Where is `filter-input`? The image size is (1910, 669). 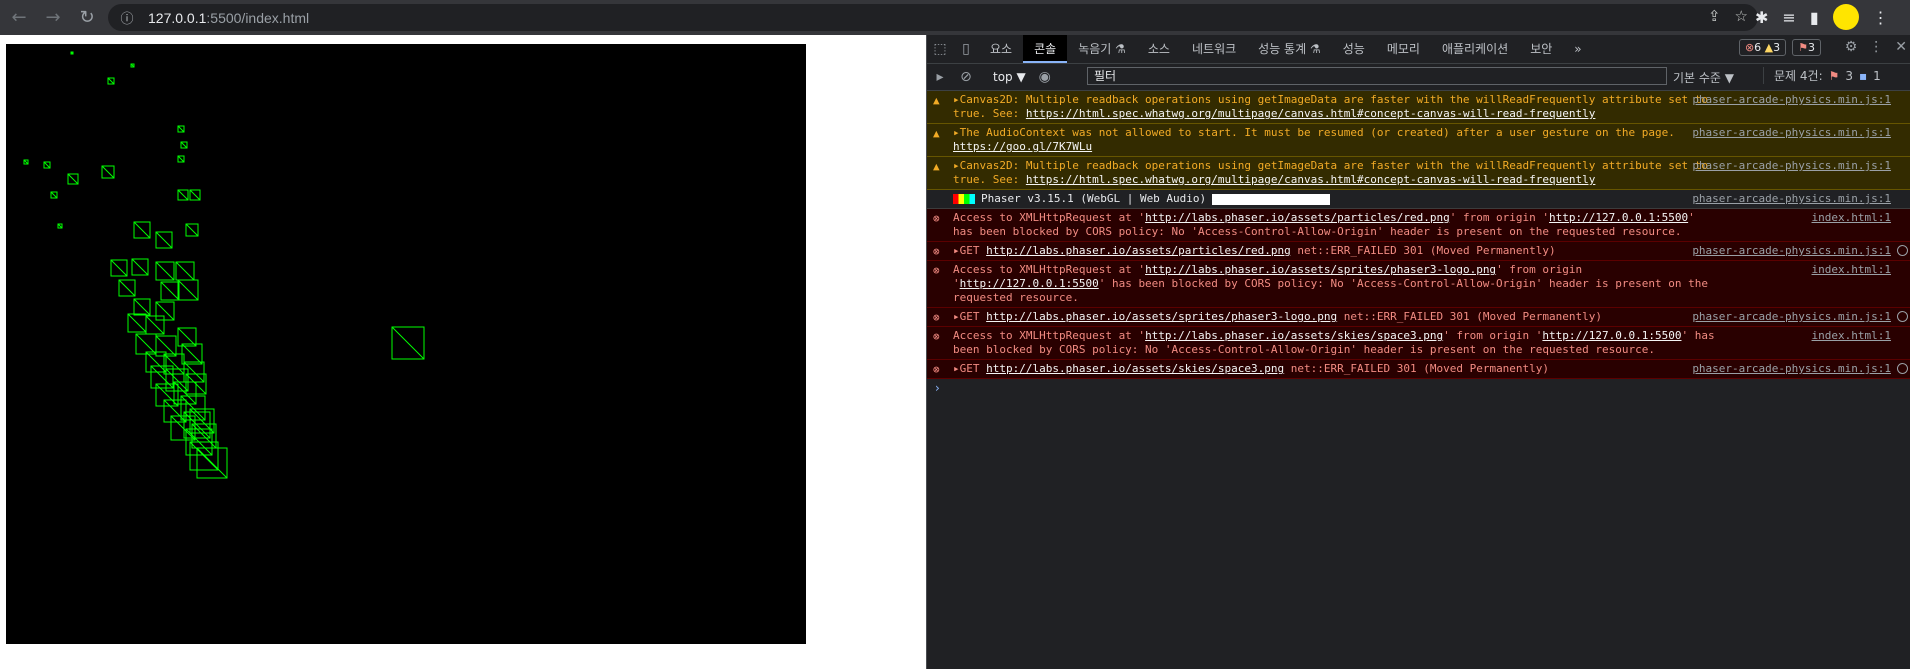
filter-input is located at coordinates (1377, 76).